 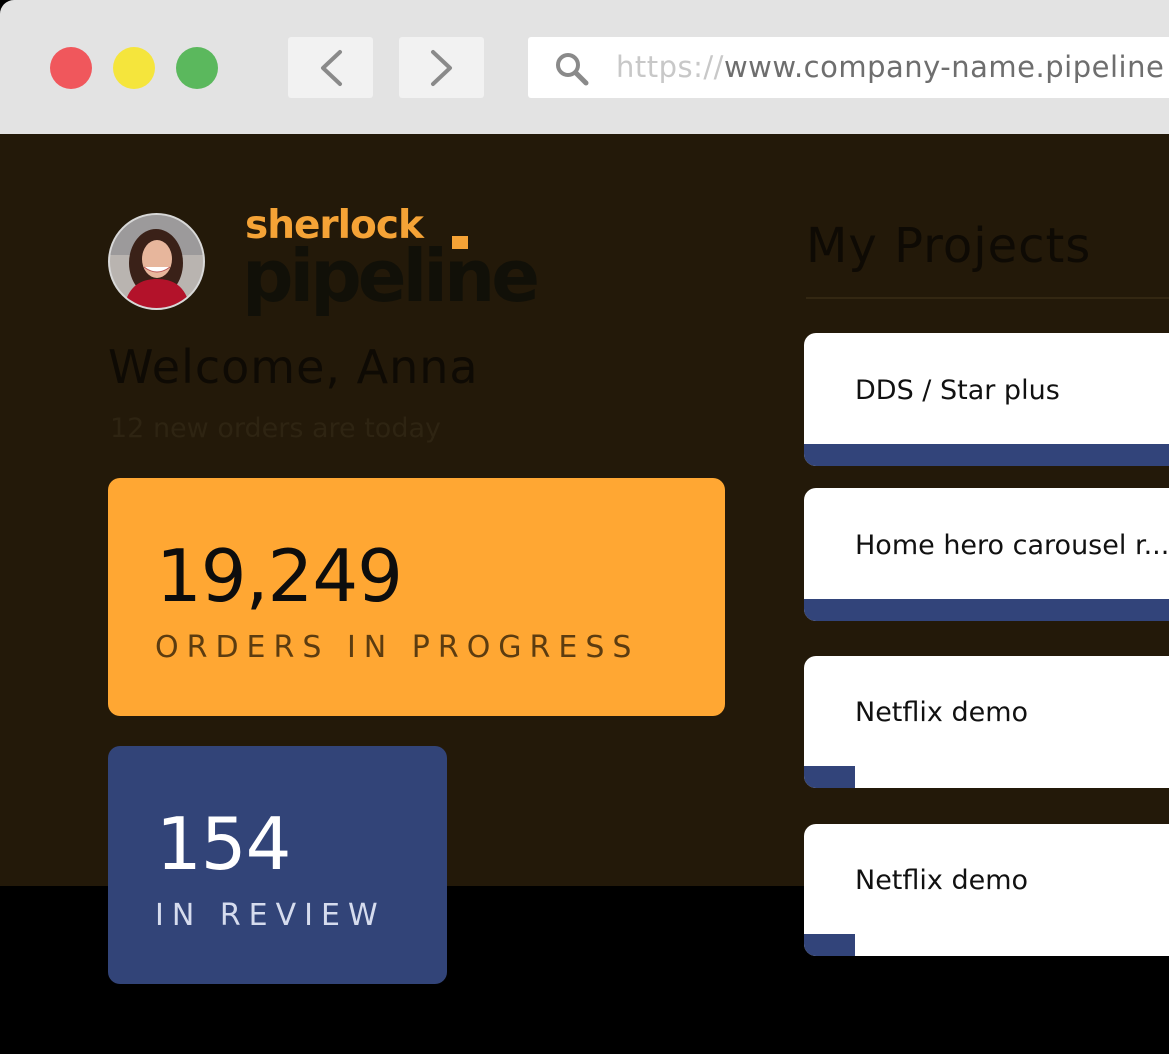 What do you see at coordinates (670, 67) in the screenshot?
I see `url-scheme: https://` at bounding box center [670, 67].